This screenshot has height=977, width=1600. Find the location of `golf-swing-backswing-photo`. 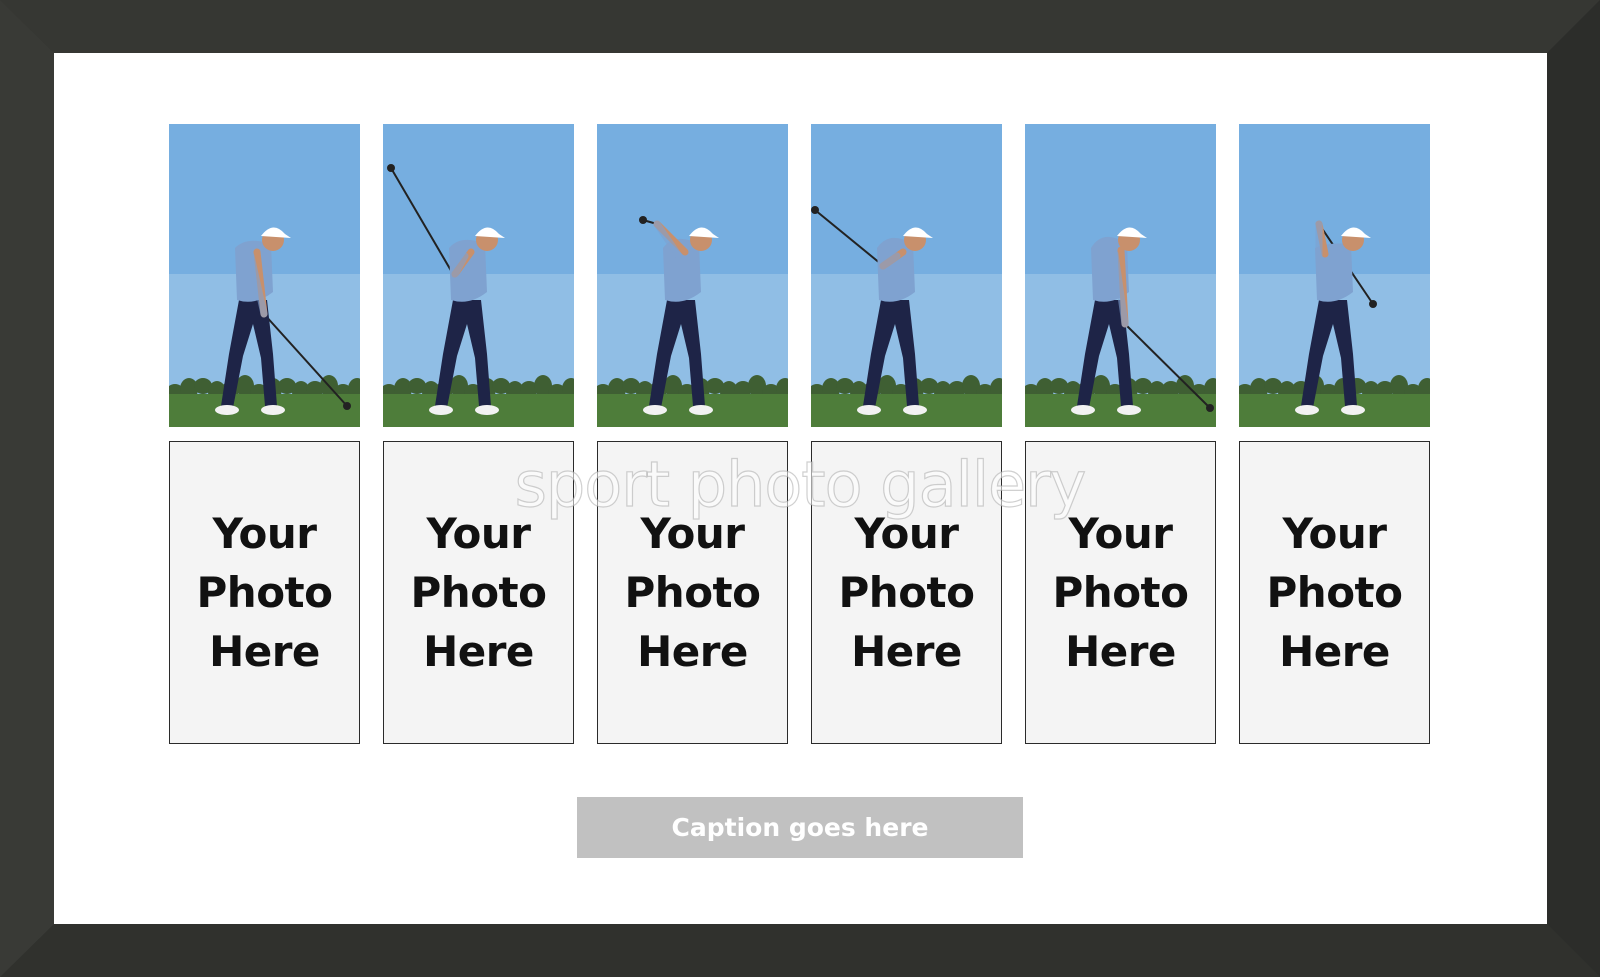

golf-swing-backswing-photo is located at coordinates (478, 275).